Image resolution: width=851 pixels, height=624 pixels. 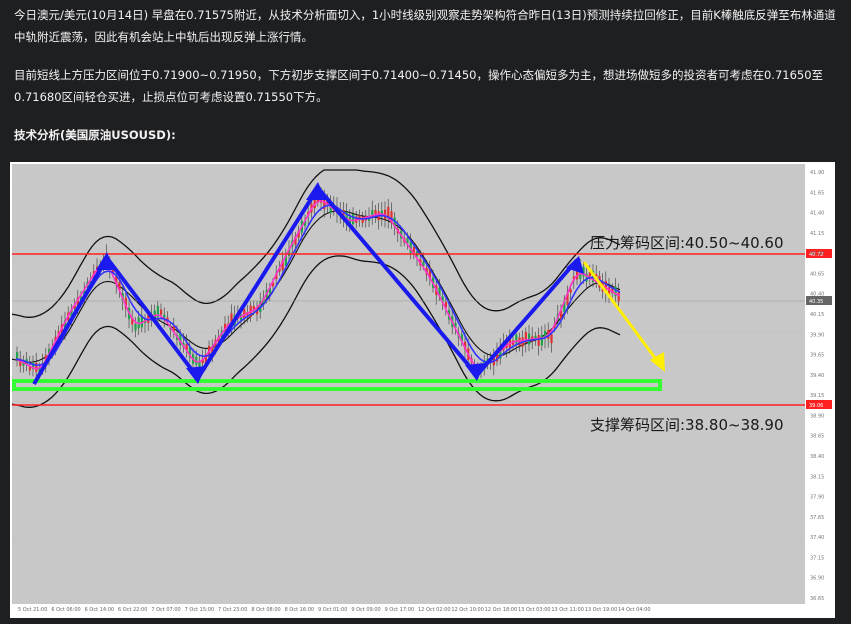 What do you see at coordinates (817, 214) in the screenshot?
I see `y-tick-label: 41.40` at bounding box center [817, 214].